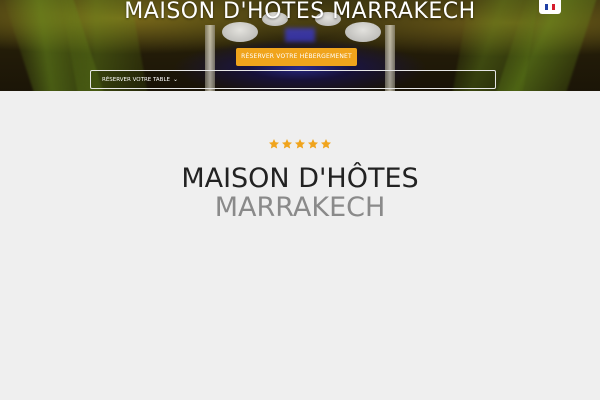  I want to click on french-flag-icon, so click(550, 7).